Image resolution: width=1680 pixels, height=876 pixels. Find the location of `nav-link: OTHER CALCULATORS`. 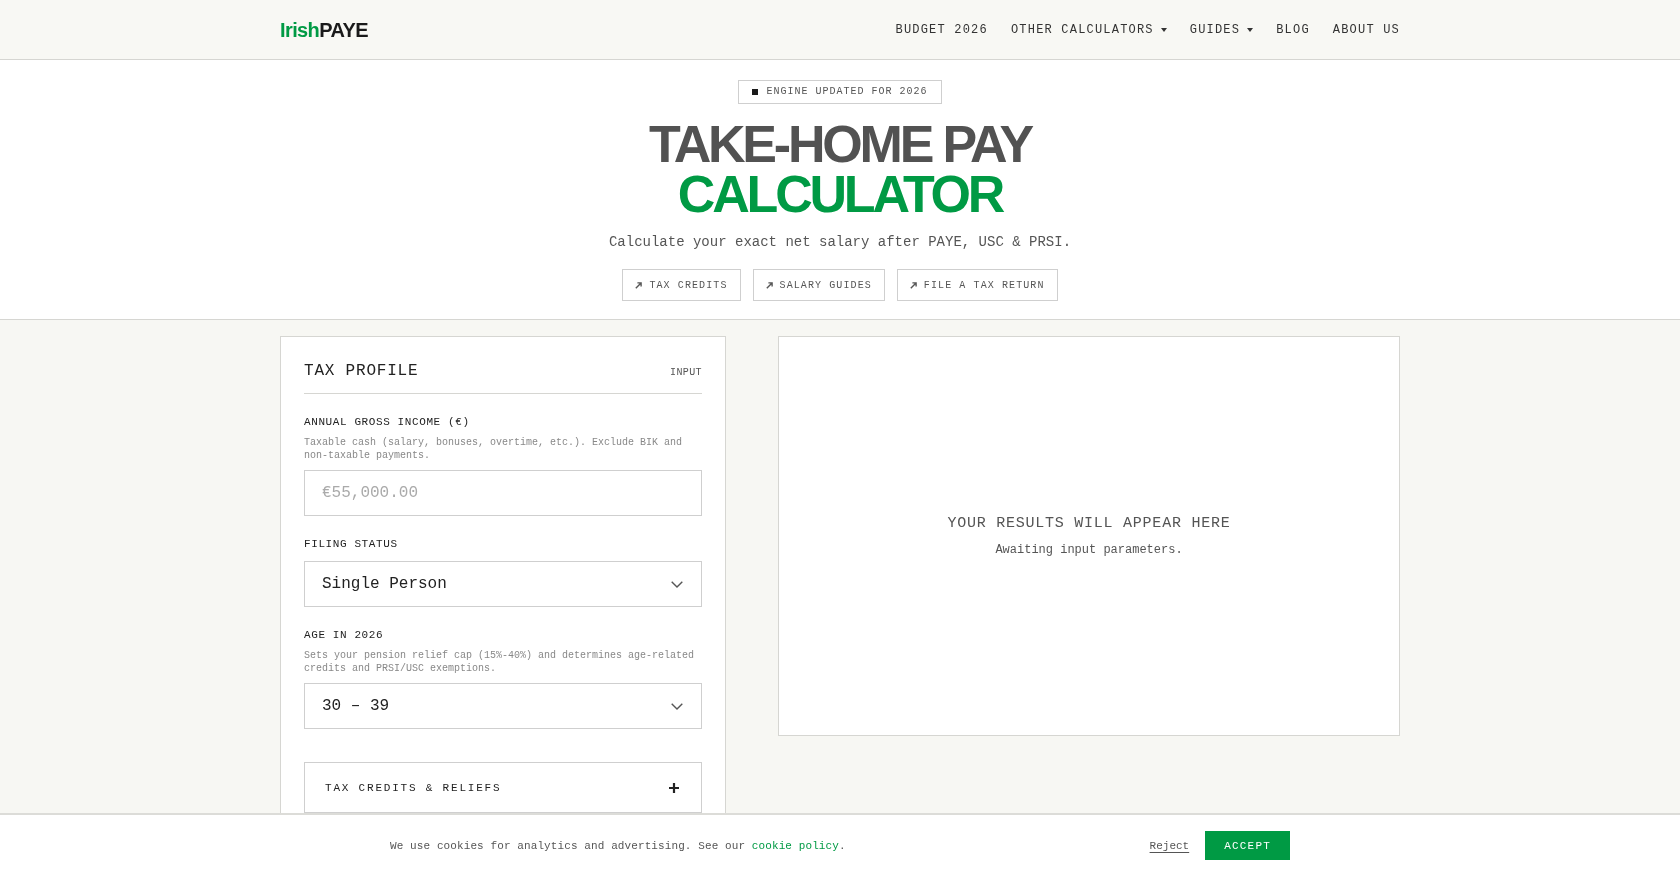

nav-link: OTHER CALCULATORS is located at coordinates (1088, 29).